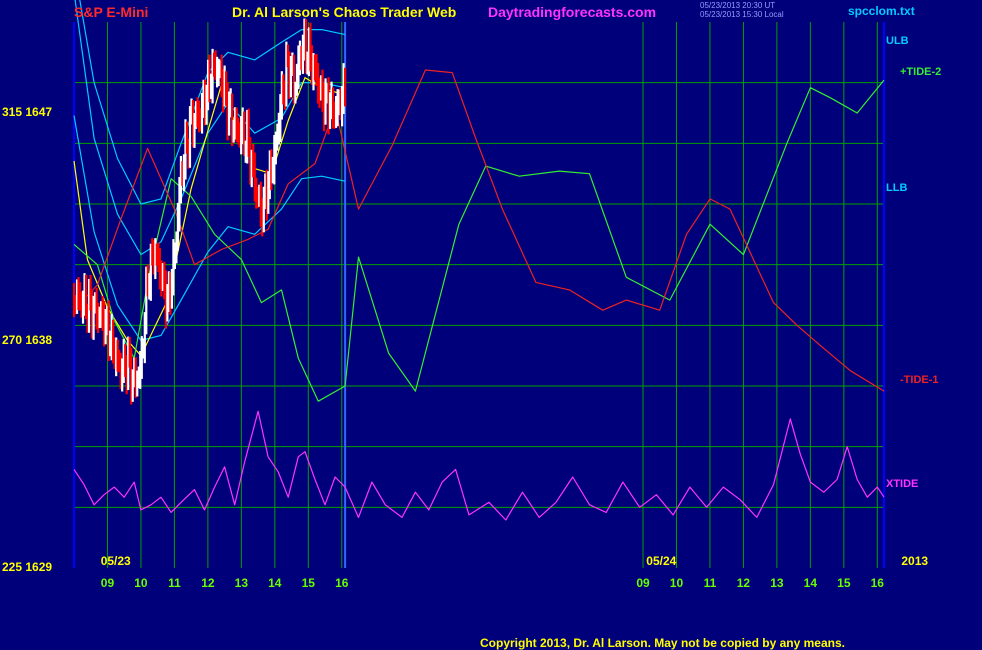  I want to click on y-axis-label: 225 1629, so click(27, 567).